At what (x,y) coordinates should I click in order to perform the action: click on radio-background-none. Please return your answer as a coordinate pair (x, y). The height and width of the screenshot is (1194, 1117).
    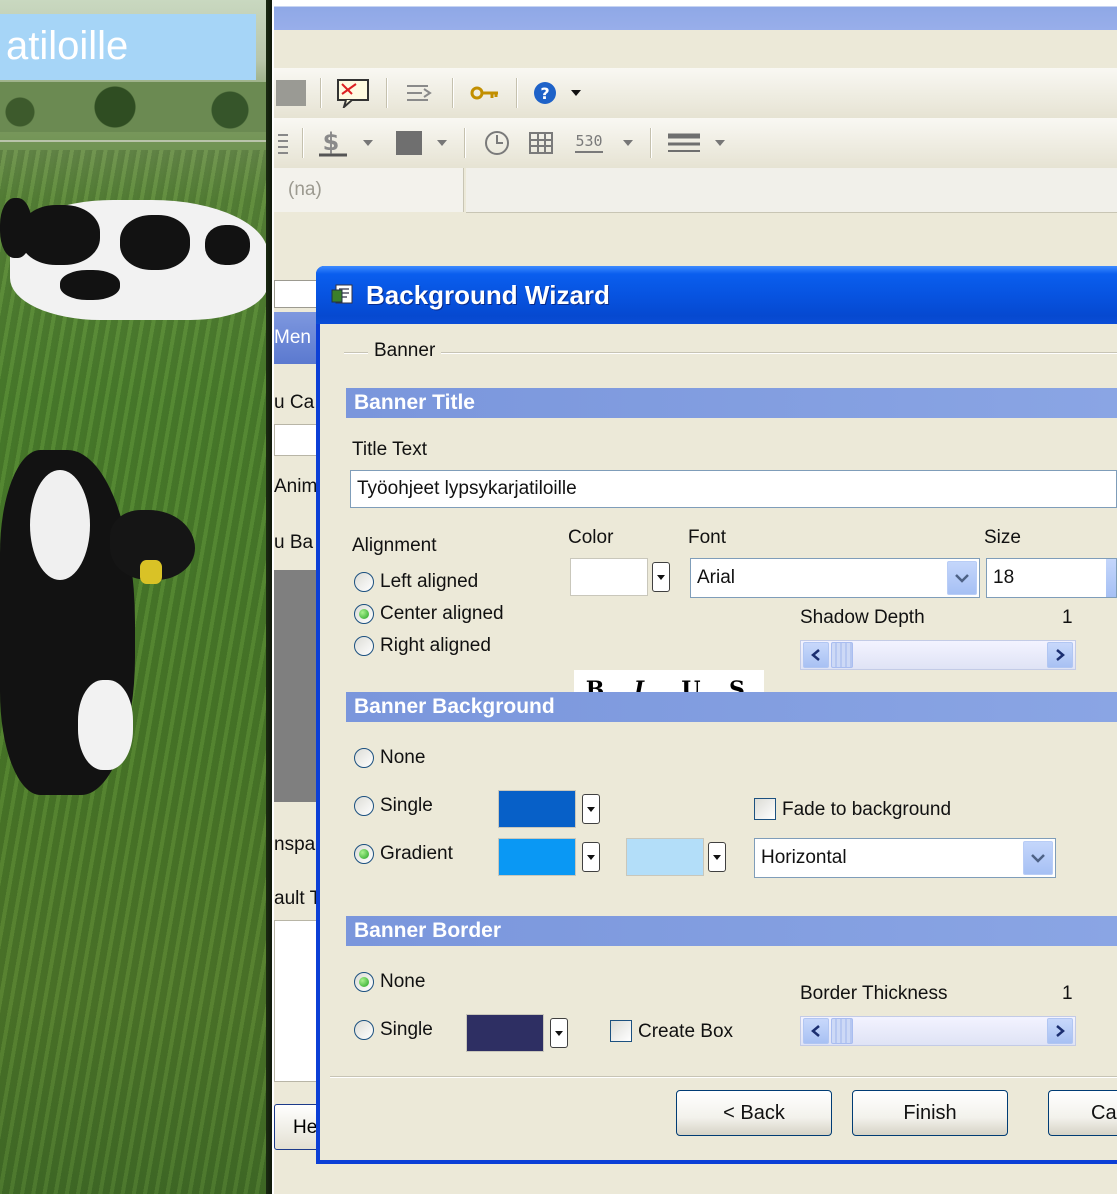
    Looking at the image, I should click on (364, 758).